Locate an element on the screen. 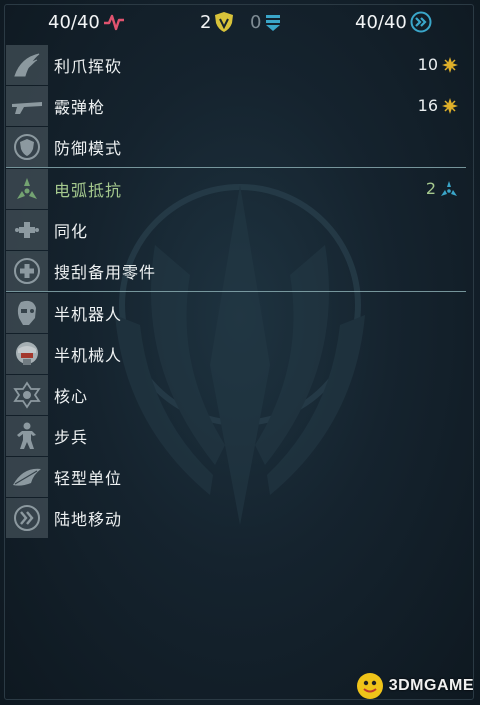 This screenshot has width=480, height=705. land-move-icon is located at coordinates (27, 517).